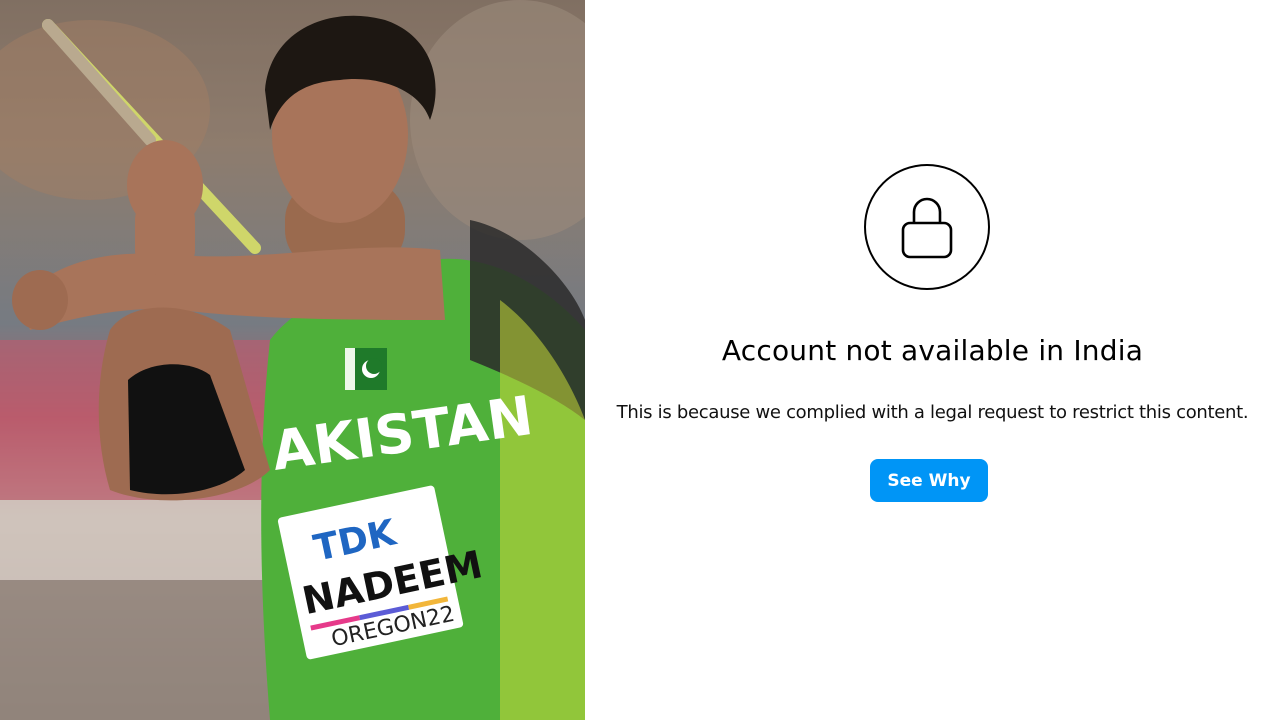  I want to click on notice-title: Account not available in India, so click(932, 350).